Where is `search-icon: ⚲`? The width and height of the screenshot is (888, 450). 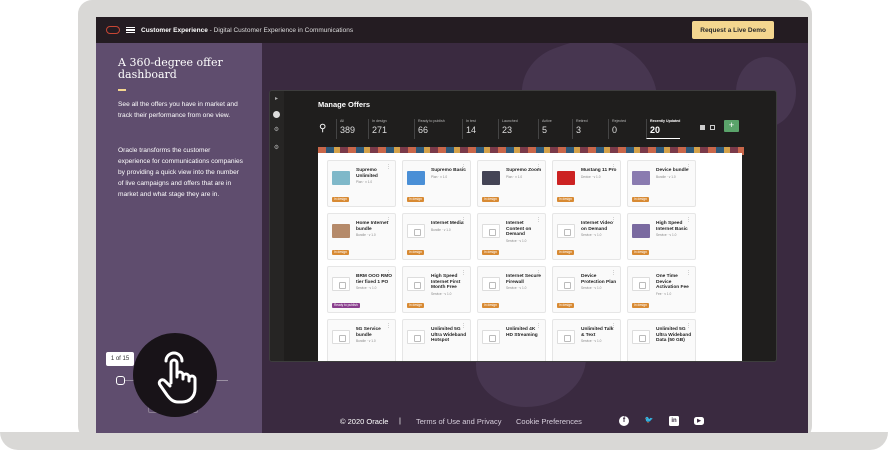 search-icon: ⚲ is located at coordinates (322, 128).